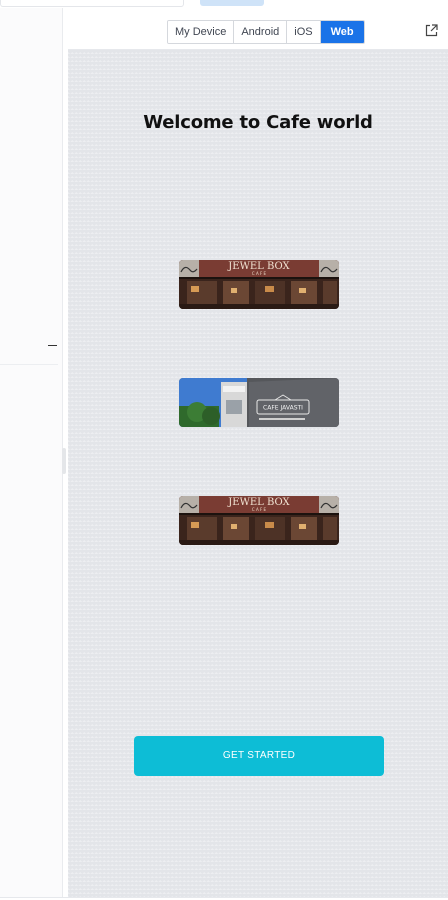 Image resolution: width=448 pixels, height=900 pixels. I want to click on tab-web: Web, so click(342, 32).